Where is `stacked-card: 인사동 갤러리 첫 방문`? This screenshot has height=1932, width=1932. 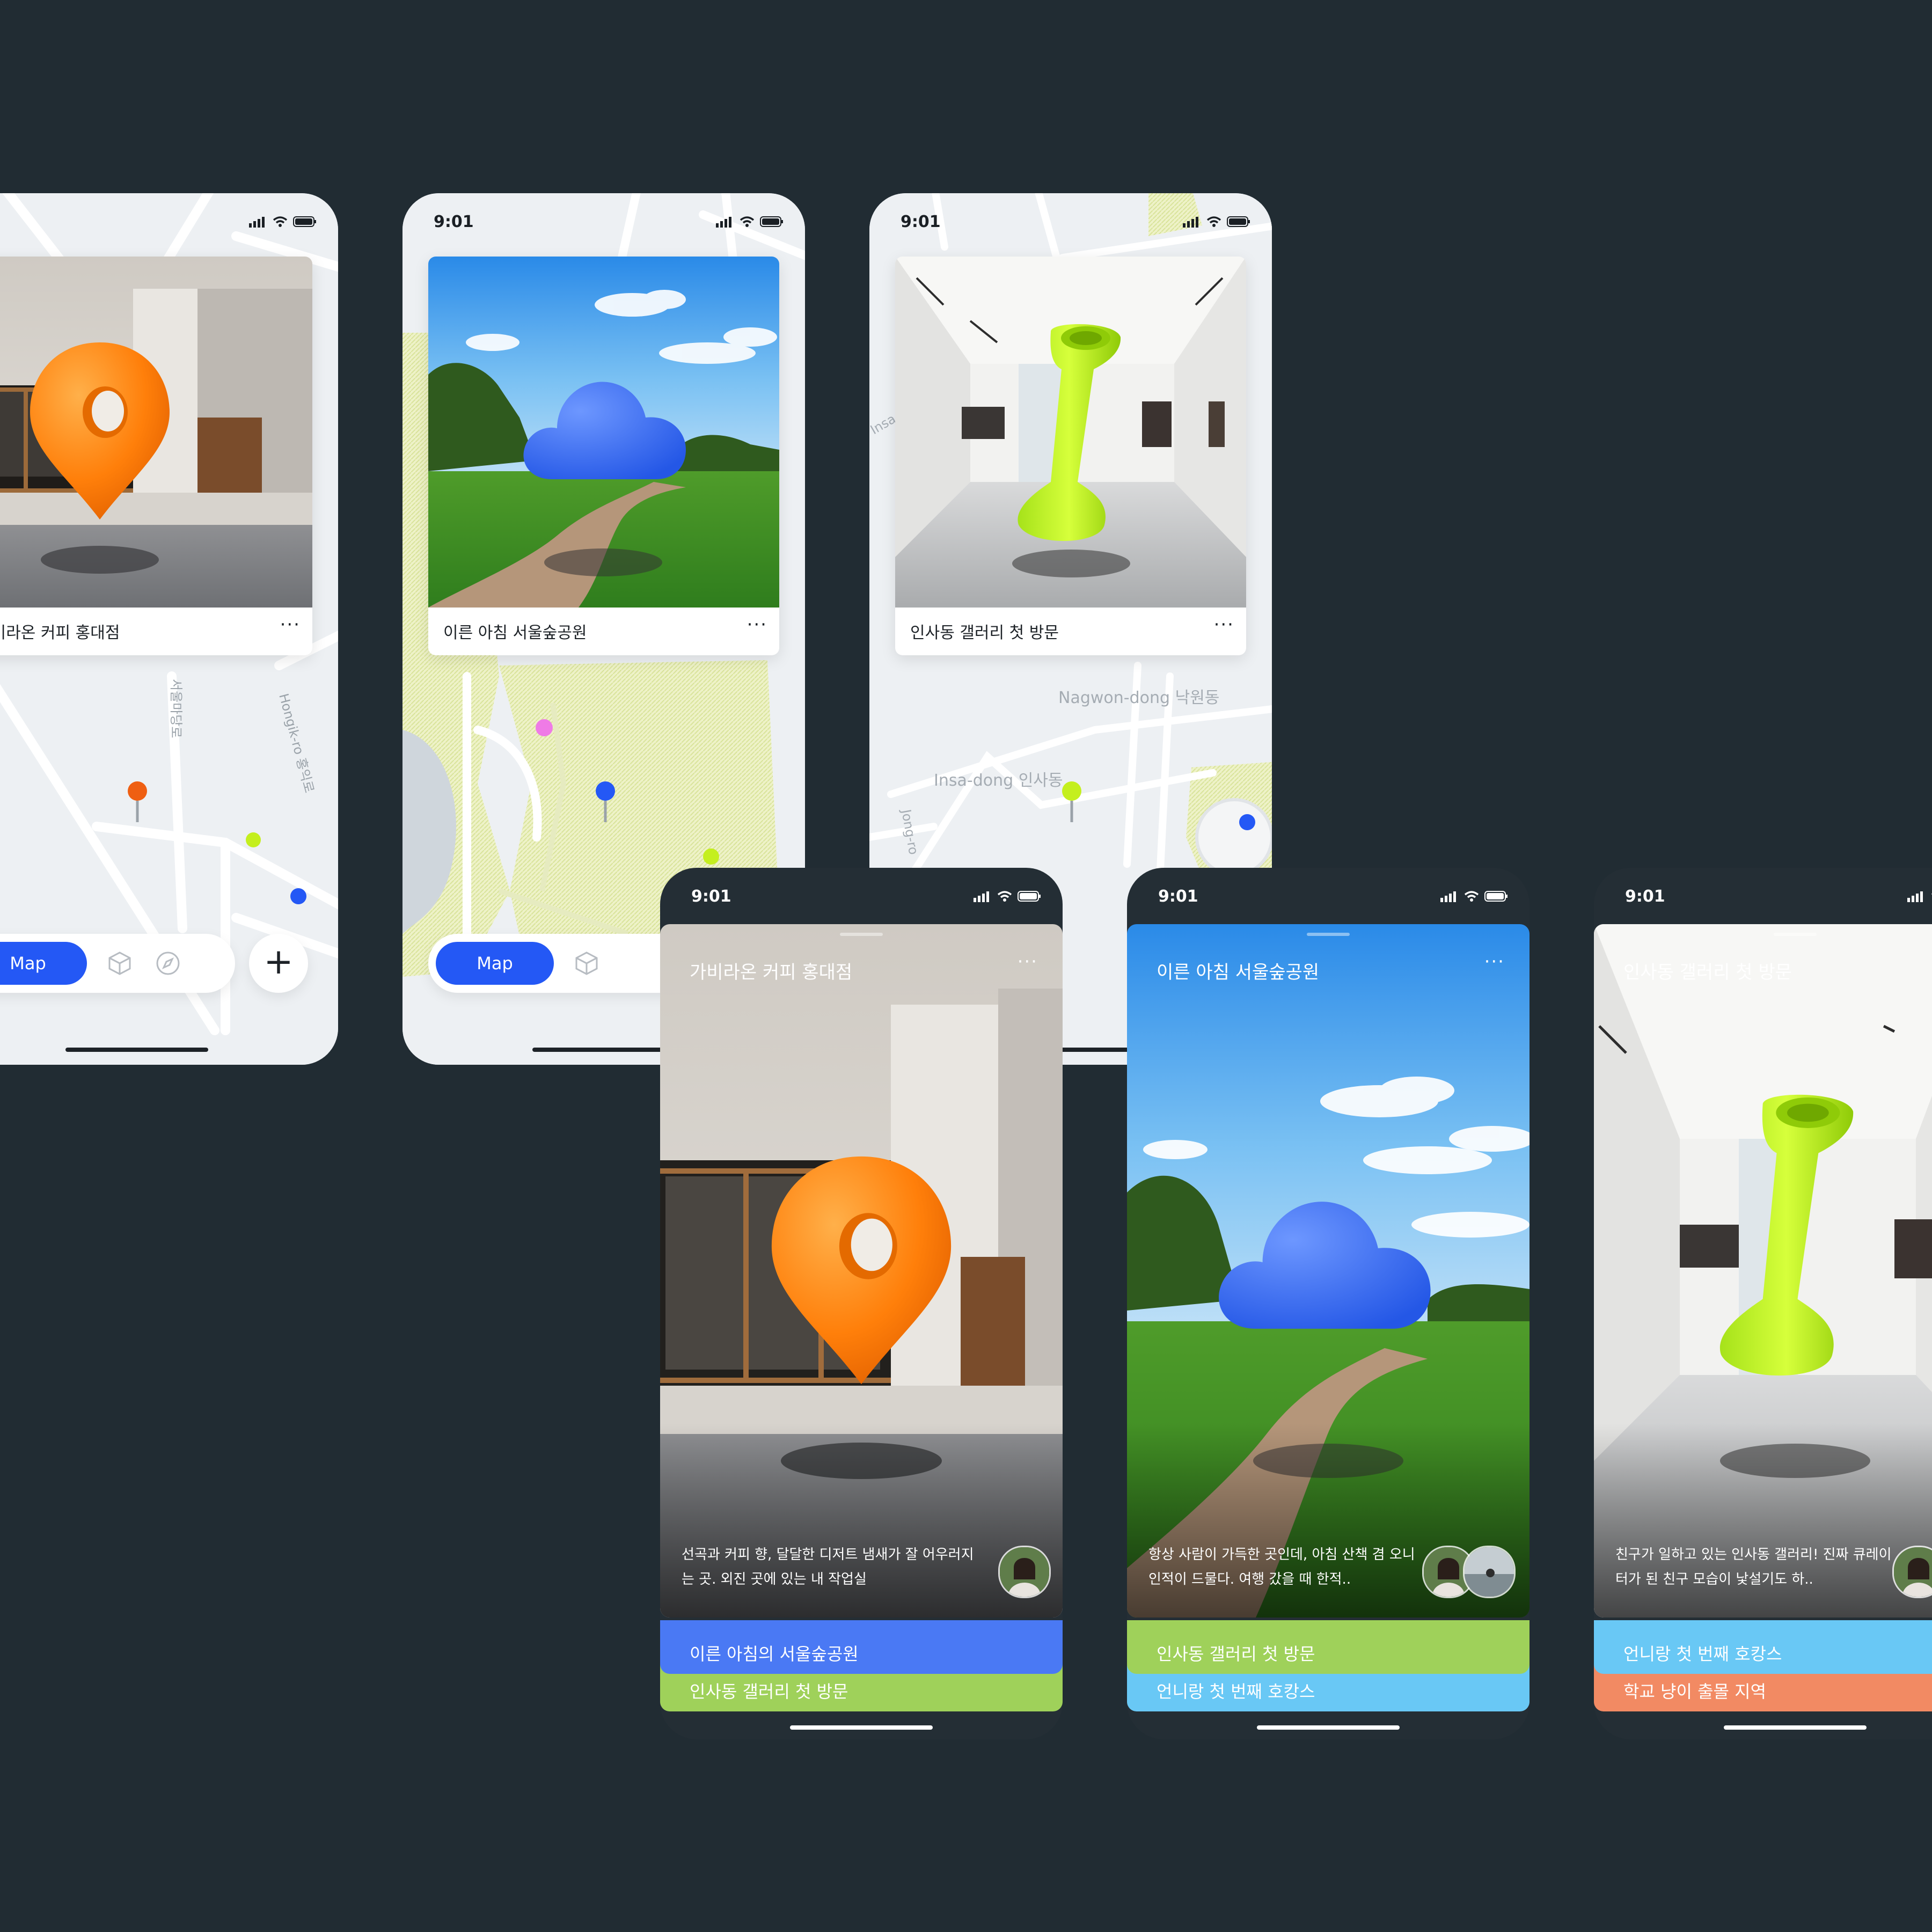
stacked-card: 인사동 갤러리 첫 방문 is located at coordinates (1328, 1647).